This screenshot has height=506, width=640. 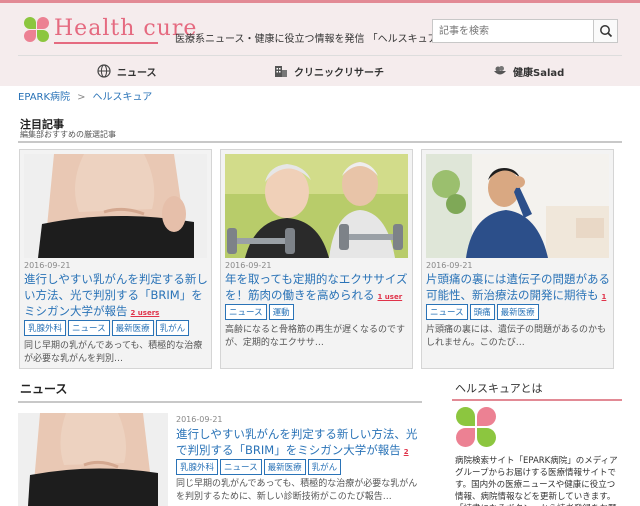 What do you see at coordinates (320, 55) in the screenshot?
I see `header-divider` at bounding box center [320, 55].